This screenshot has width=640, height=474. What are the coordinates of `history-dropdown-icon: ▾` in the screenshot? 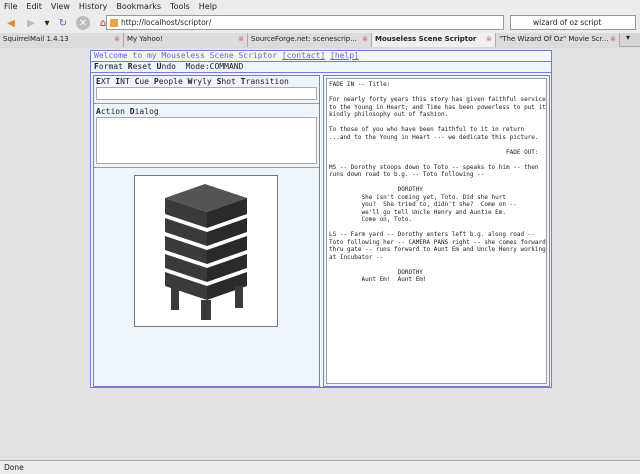 It's located at (47, 23).